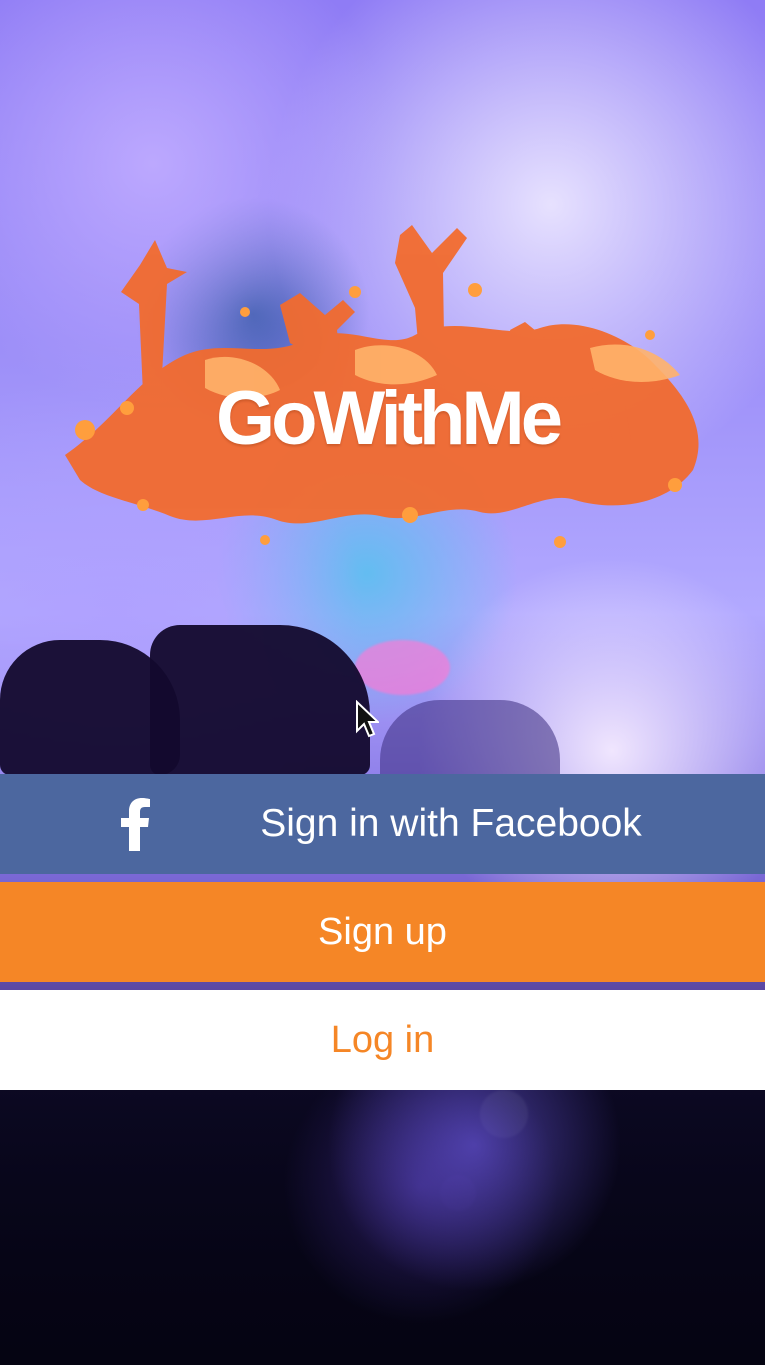  Describe the element at coordinates (451, 823) in the screenshot. I see `facebook-signin-label: Sign in with Facebook` at that location.